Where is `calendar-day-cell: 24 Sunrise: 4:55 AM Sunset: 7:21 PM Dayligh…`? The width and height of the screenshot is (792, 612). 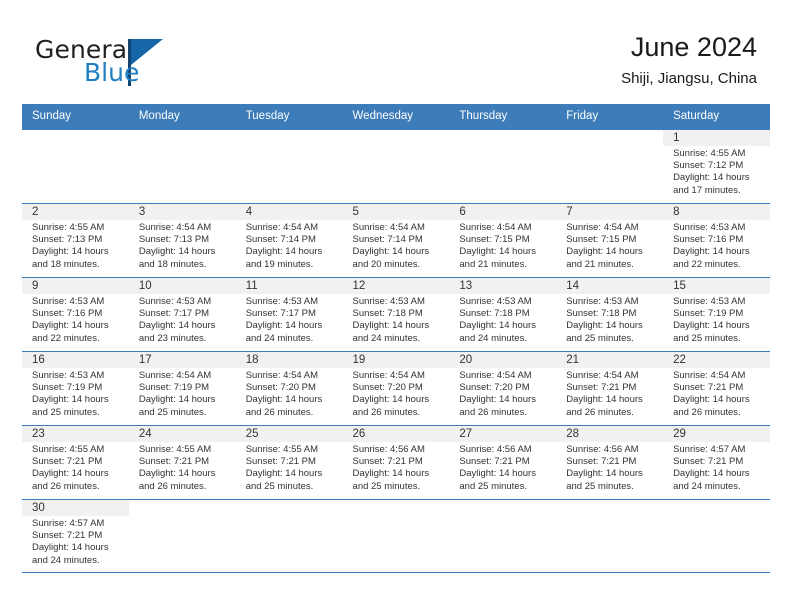
calendar-day-cell: 24 Sunrise: 4:55 AM Sunset: 7:21 PM Dayligh… is located at coordinates (182, 462).